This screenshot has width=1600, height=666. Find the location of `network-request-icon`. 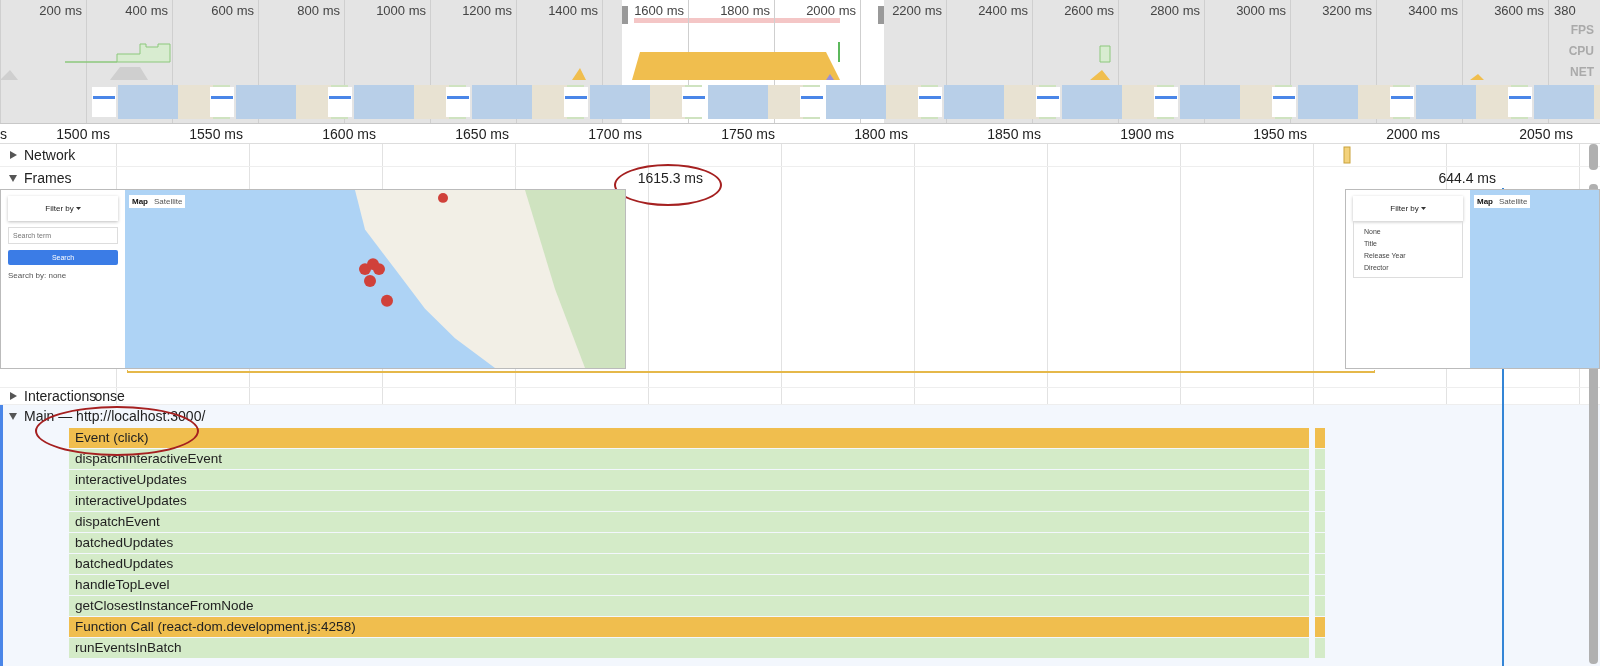

network-request-icon is located at coordinates (1347, 155).